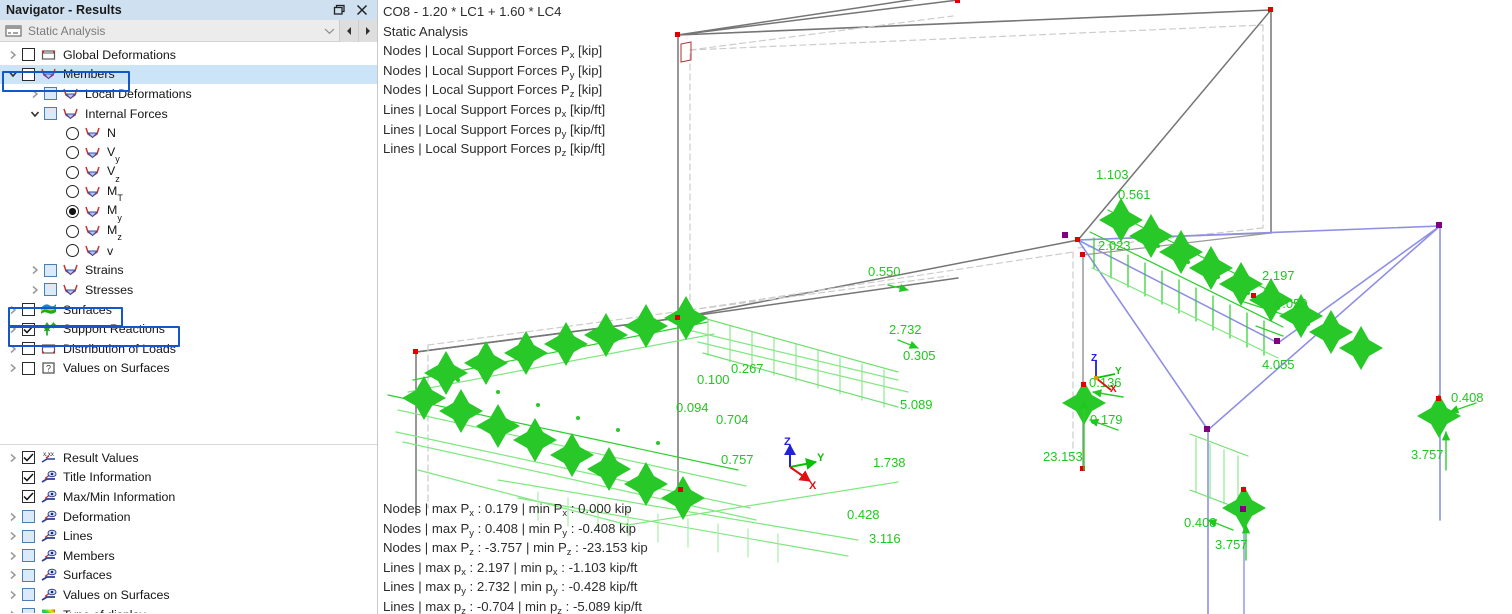 The width and height of the screenshot is (1512, 614). I want to click on tree-item-values-on-surfaces: ? Values on Surfaces, so click(188, 369).